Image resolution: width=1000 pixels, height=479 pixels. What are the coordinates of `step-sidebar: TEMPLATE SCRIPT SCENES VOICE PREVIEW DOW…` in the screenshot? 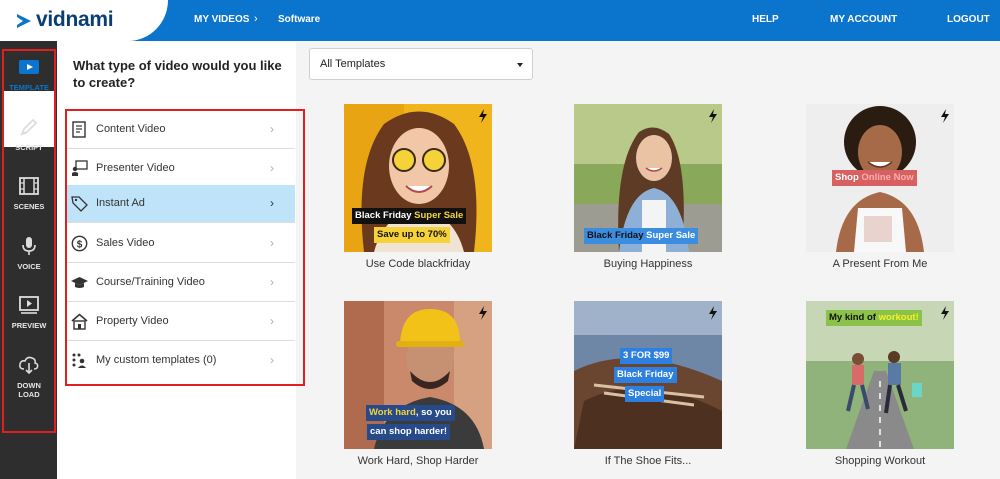 It's located at (28, 260).